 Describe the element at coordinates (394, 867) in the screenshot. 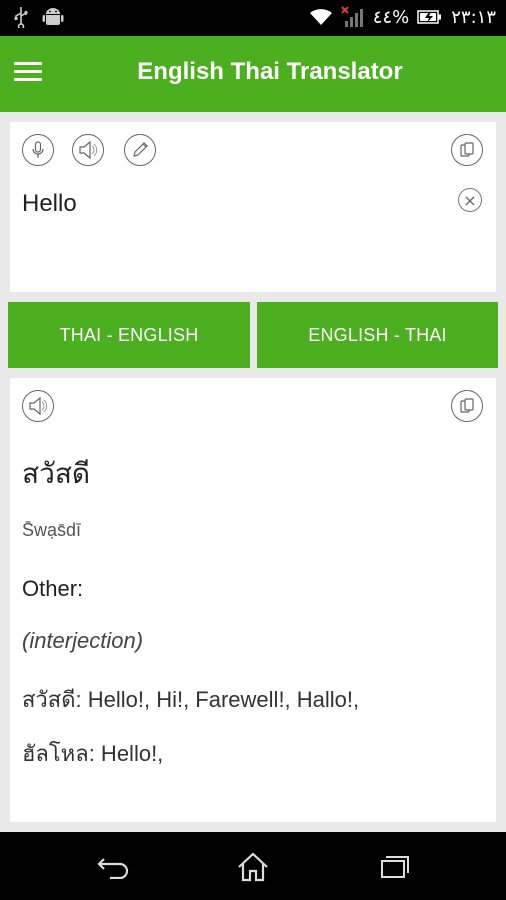

I see `recent-apps-icon` at that location.